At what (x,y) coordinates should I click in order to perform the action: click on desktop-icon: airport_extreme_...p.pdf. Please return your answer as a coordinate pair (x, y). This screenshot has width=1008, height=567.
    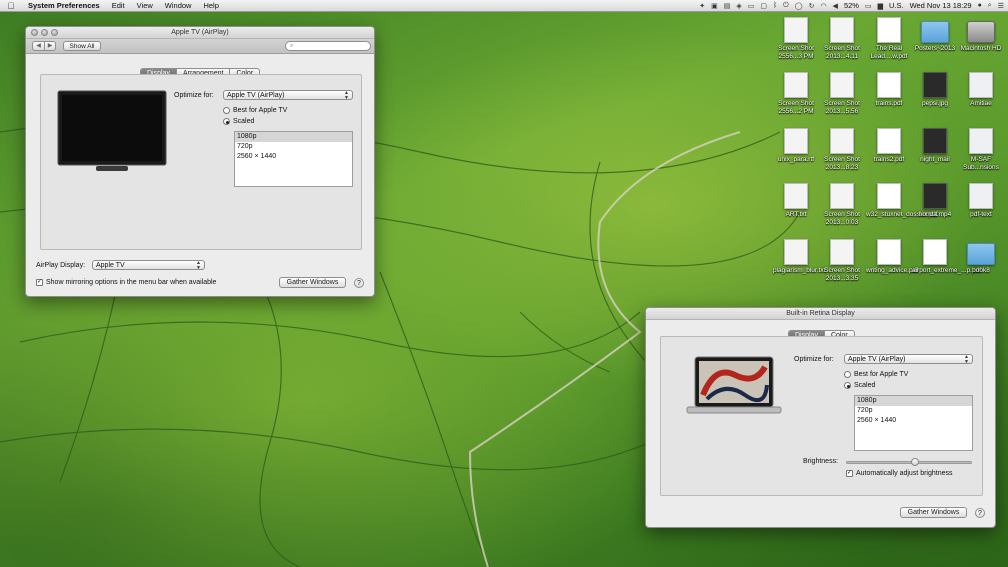
    Looking at the image, I should click on (947, 257).